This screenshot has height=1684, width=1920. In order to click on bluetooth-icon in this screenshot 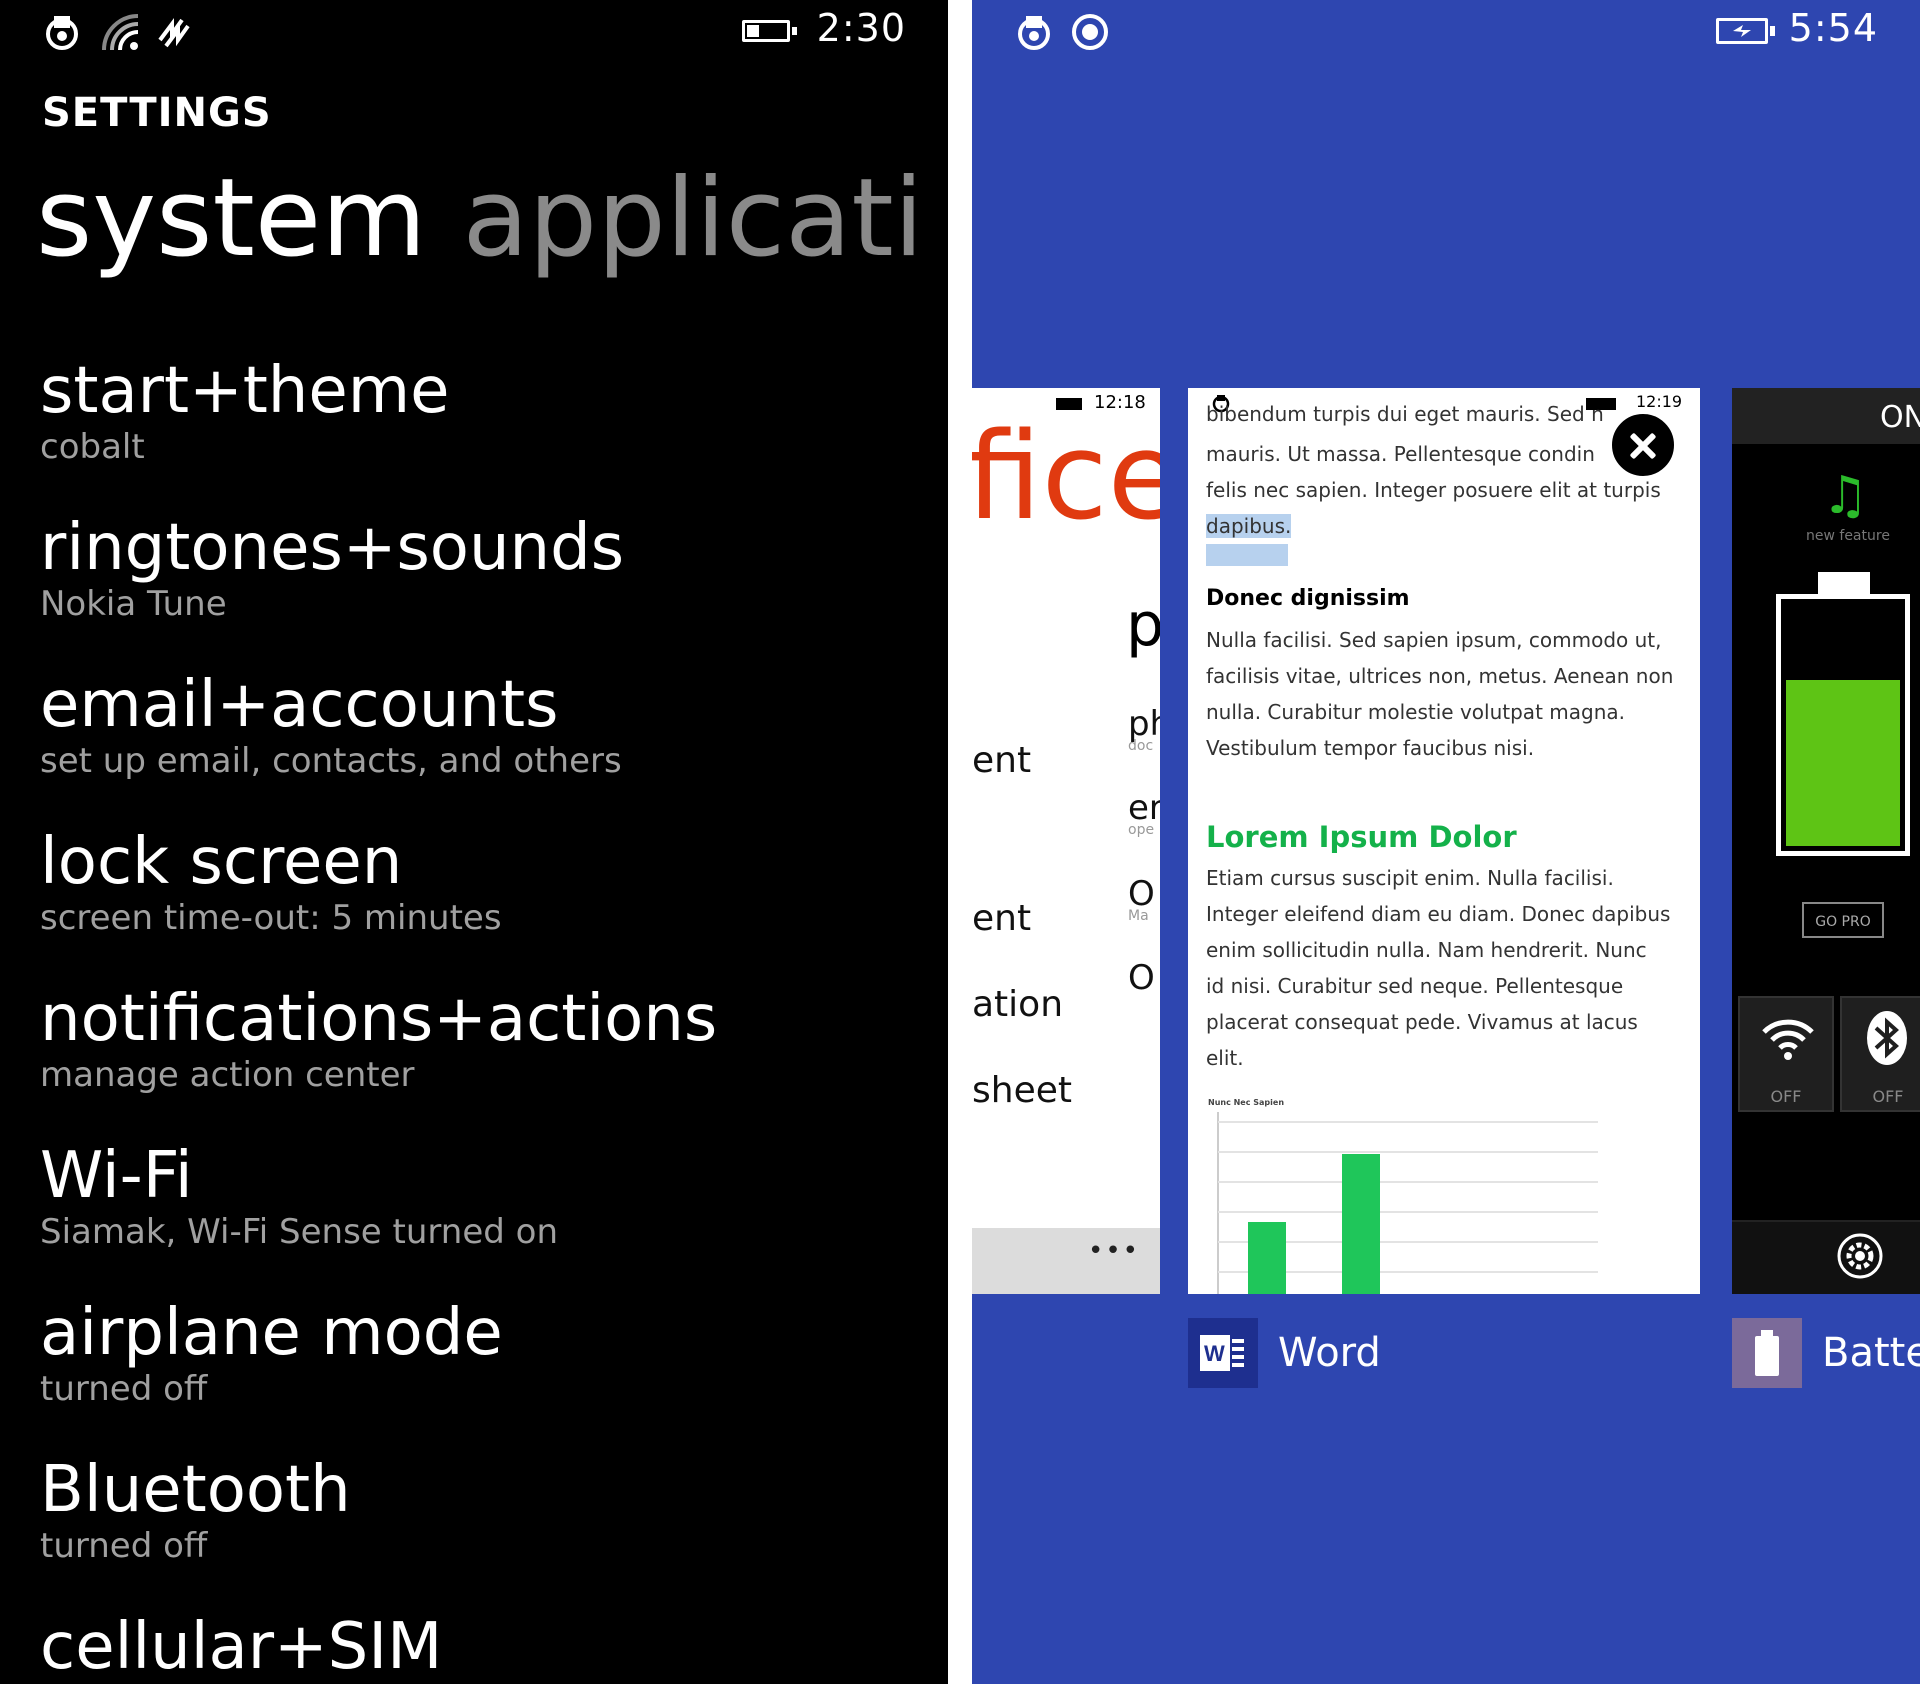, I will do `click(1887, 1038)`.